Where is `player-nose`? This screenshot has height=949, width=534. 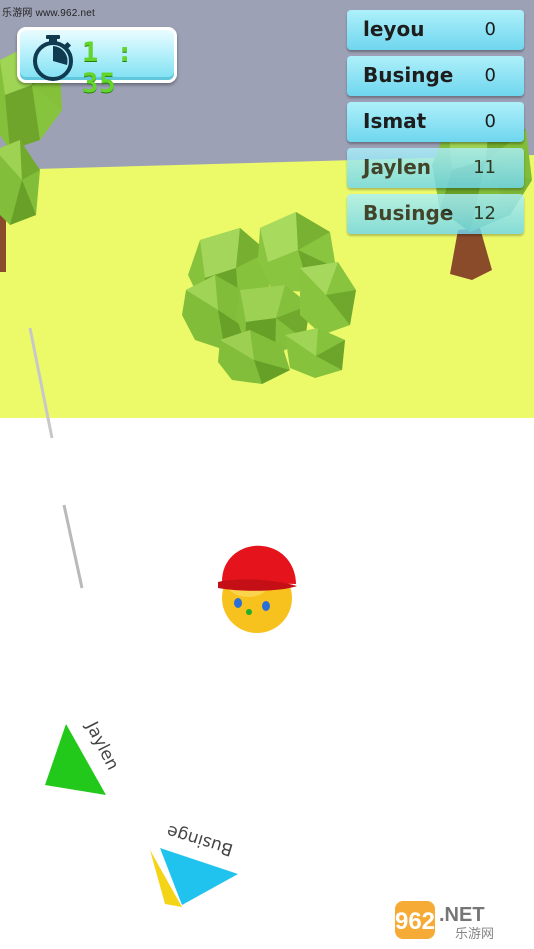 player-nose is located at coordinates (249, 612).